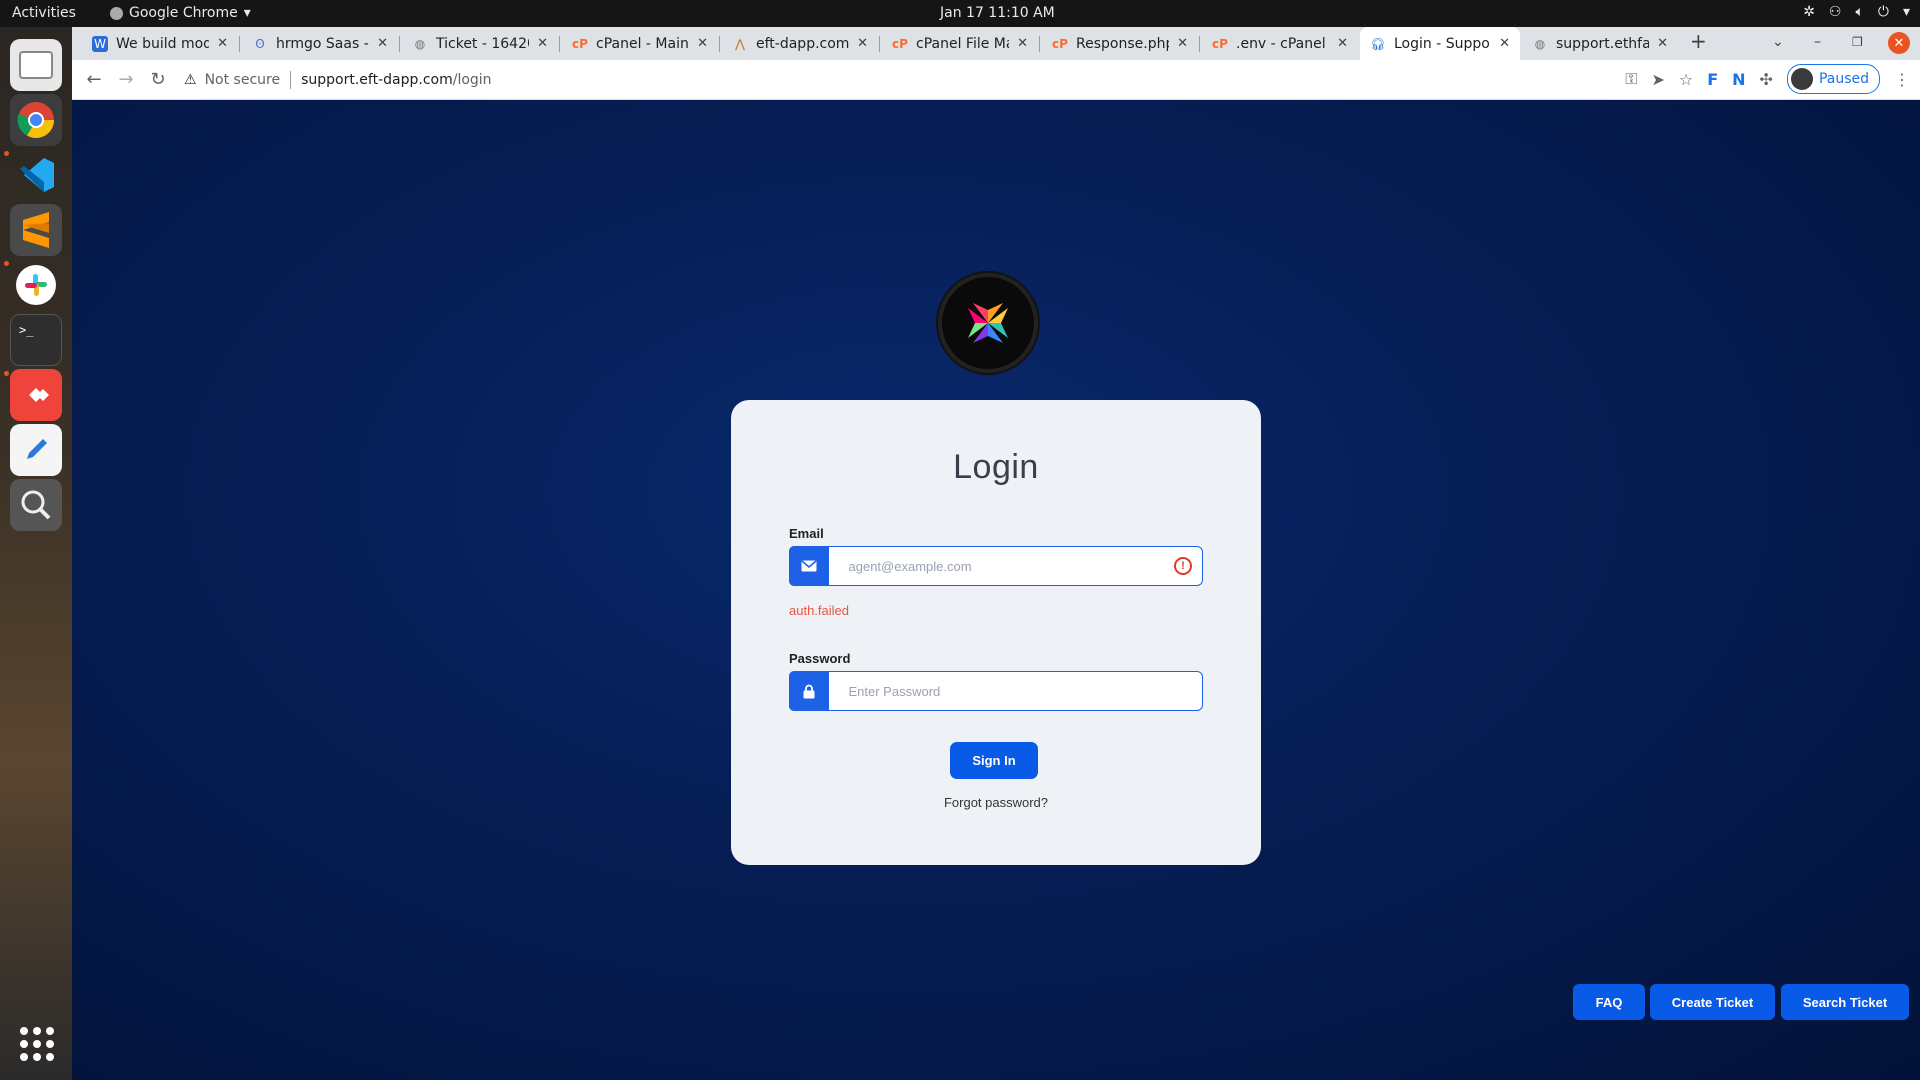 This screenshot has height=1080, width=1920. I want to click on email-field-wrapper: !, so click(995, 566).